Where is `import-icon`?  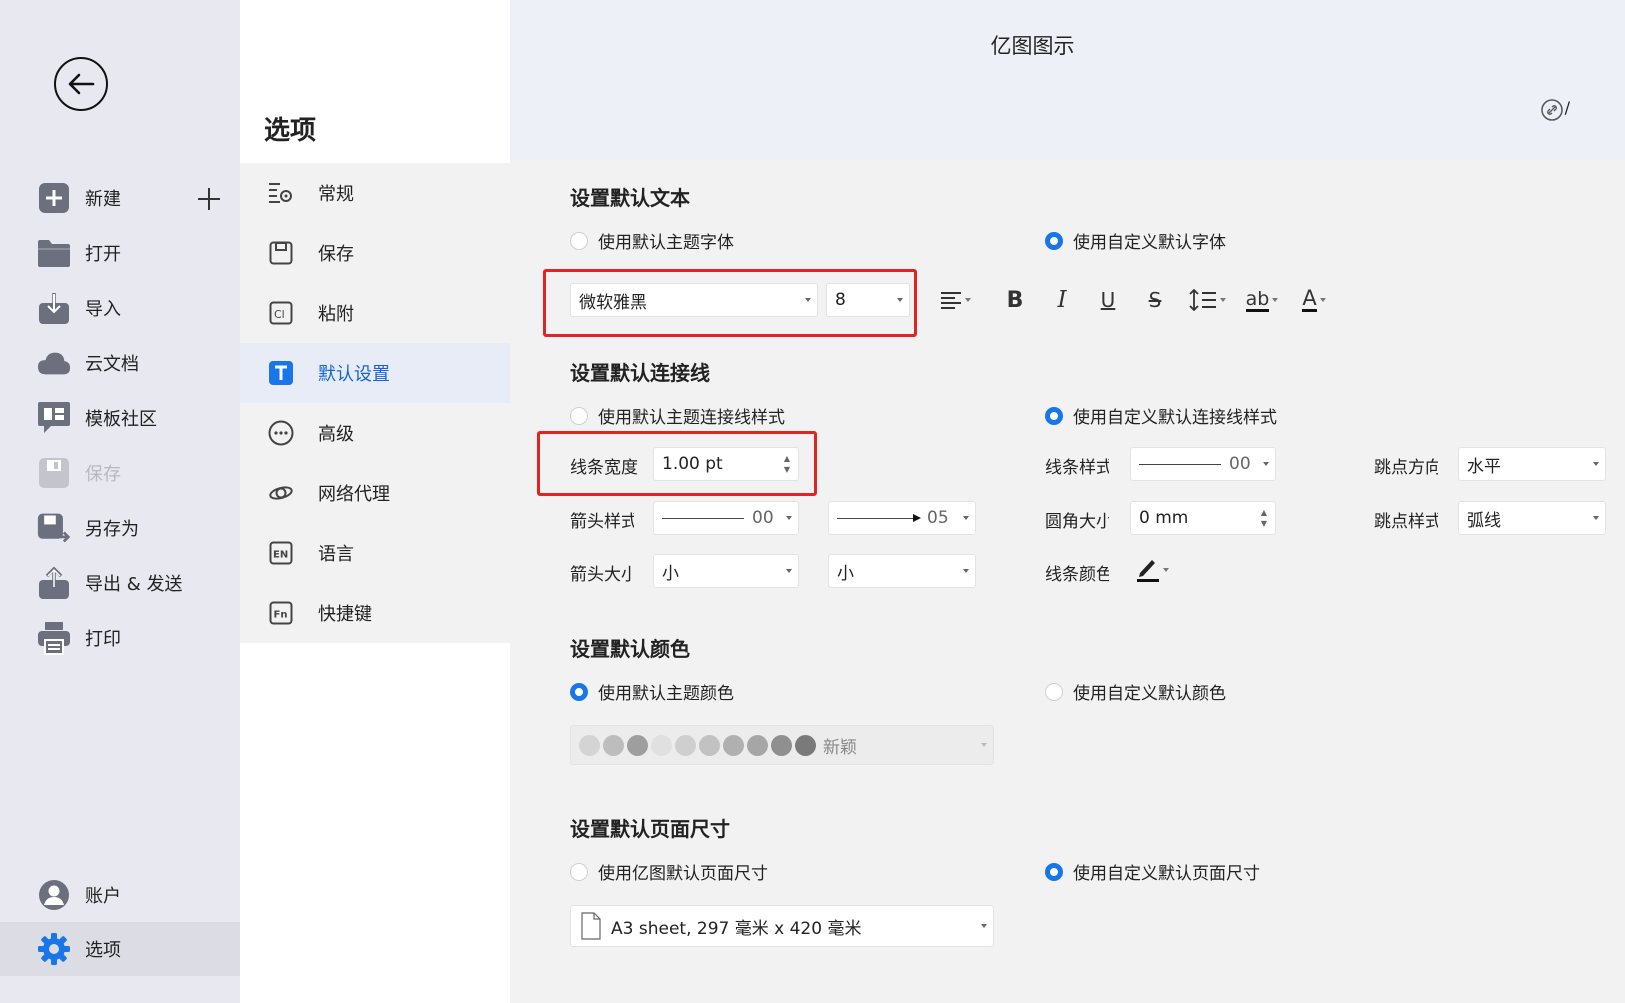
import-icon is located at coordinates (54, 308).